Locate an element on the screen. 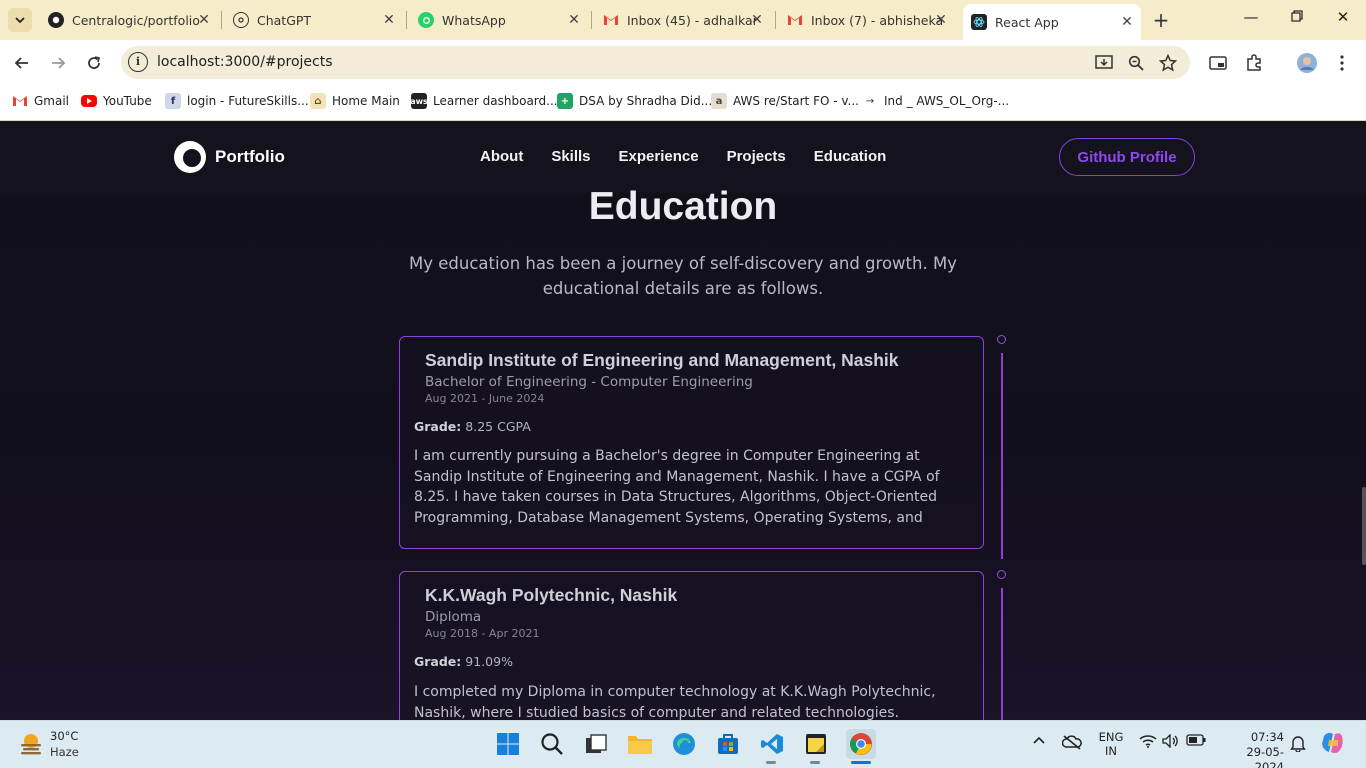  edge-button is located at coordinates (684, 744).